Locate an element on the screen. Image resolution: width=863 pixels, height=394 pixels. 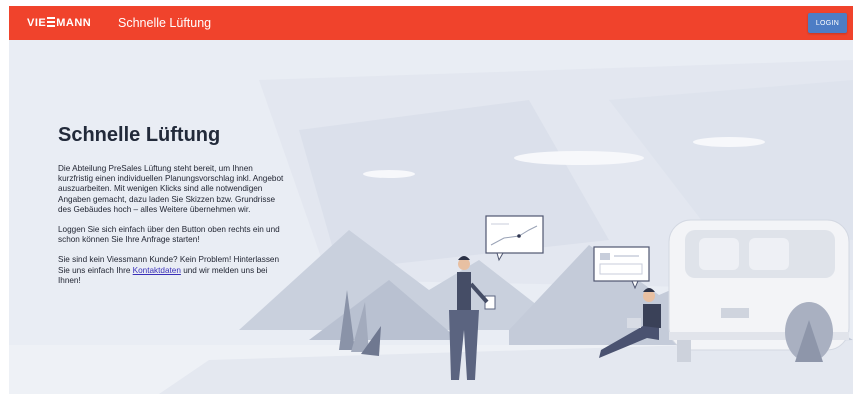
logo-text-left: VIE is located at coordinates (37, 23).